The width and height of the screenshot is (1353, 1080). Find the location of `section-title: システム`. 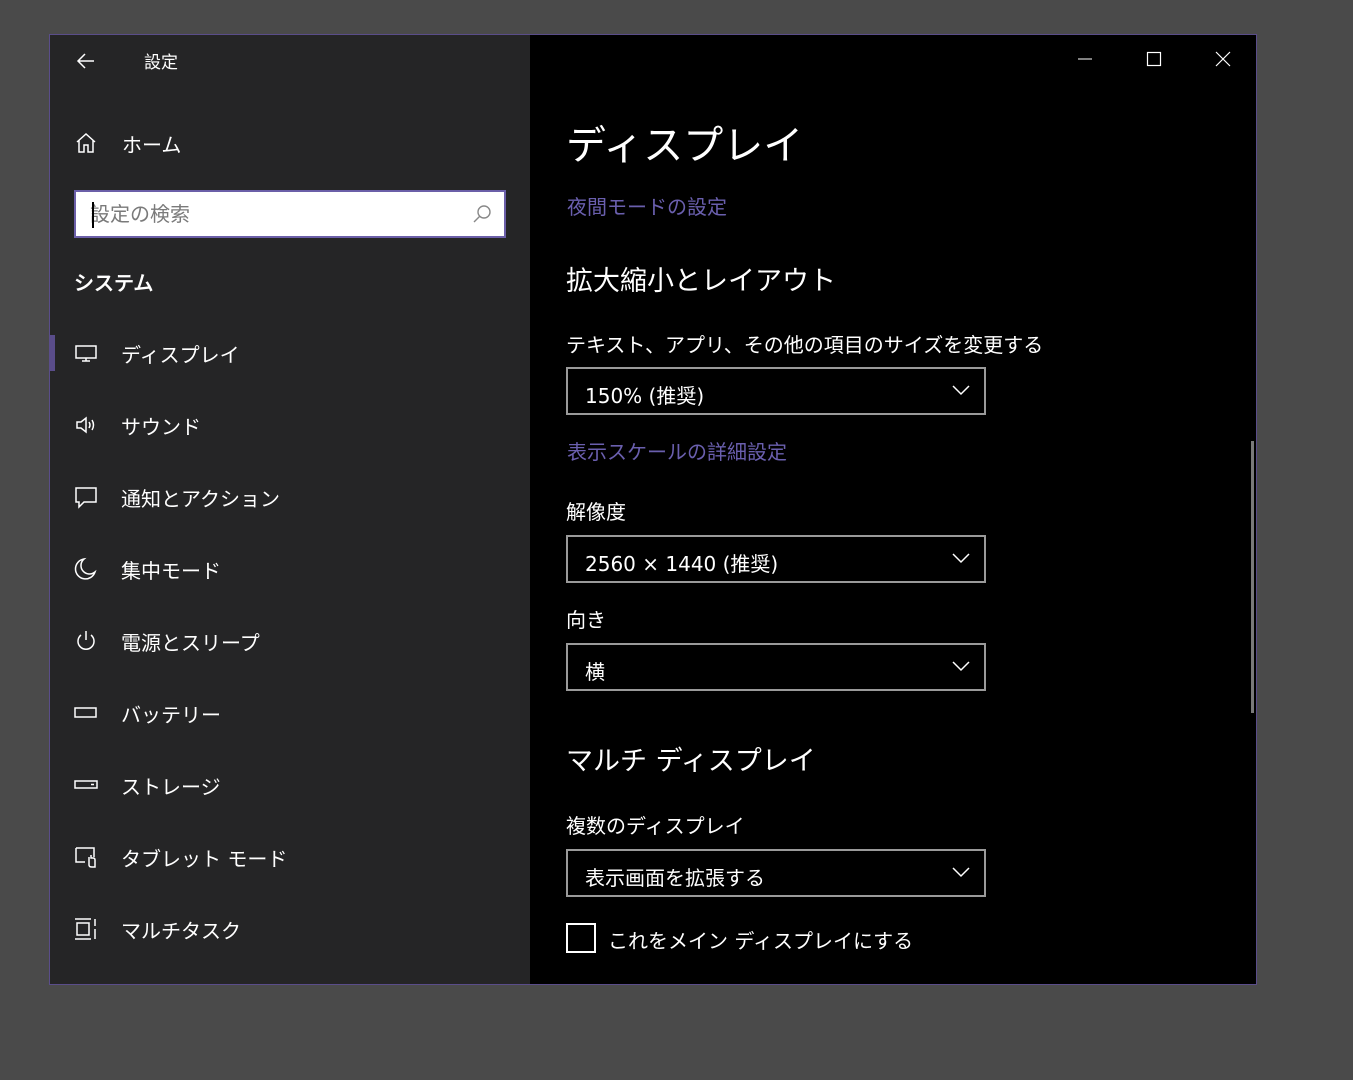

section-title: システム is located at coordinates (114, 283).